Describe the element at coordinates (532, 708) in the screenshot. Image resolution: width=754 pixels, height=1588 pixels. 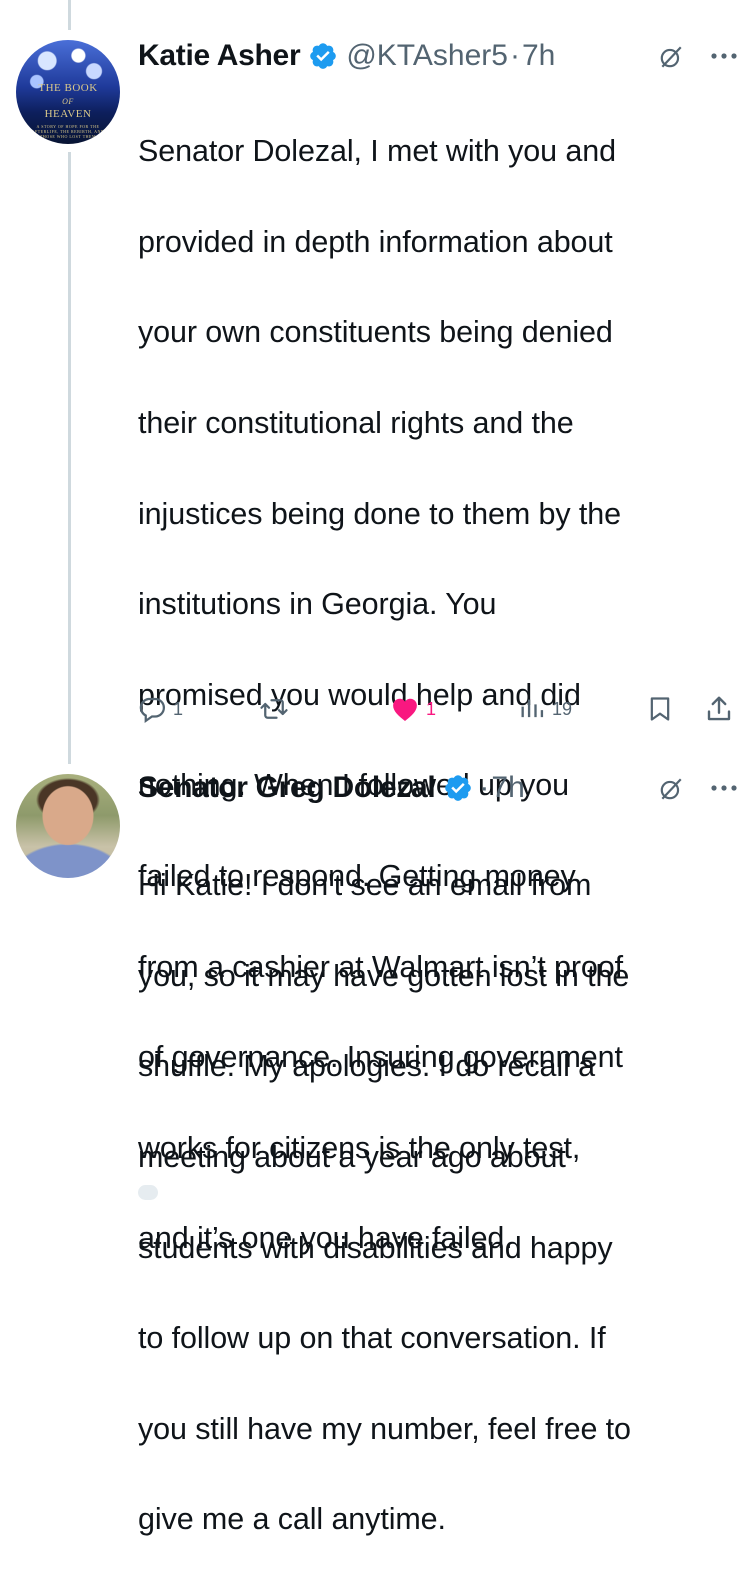
I see `views-icon` at that location.